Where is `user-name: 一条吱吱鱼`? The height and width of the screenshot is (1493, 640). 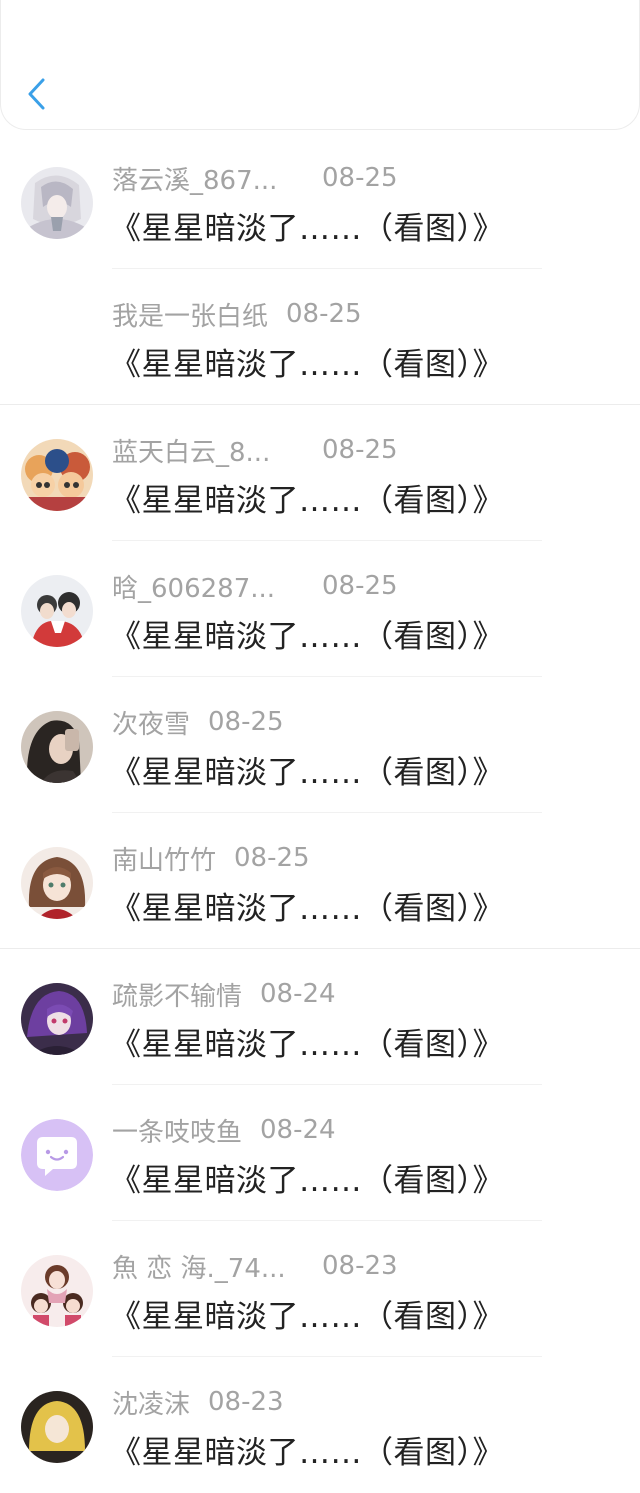 user-name: 一条吱吱鱼 is located at coordinates (177, 1130).